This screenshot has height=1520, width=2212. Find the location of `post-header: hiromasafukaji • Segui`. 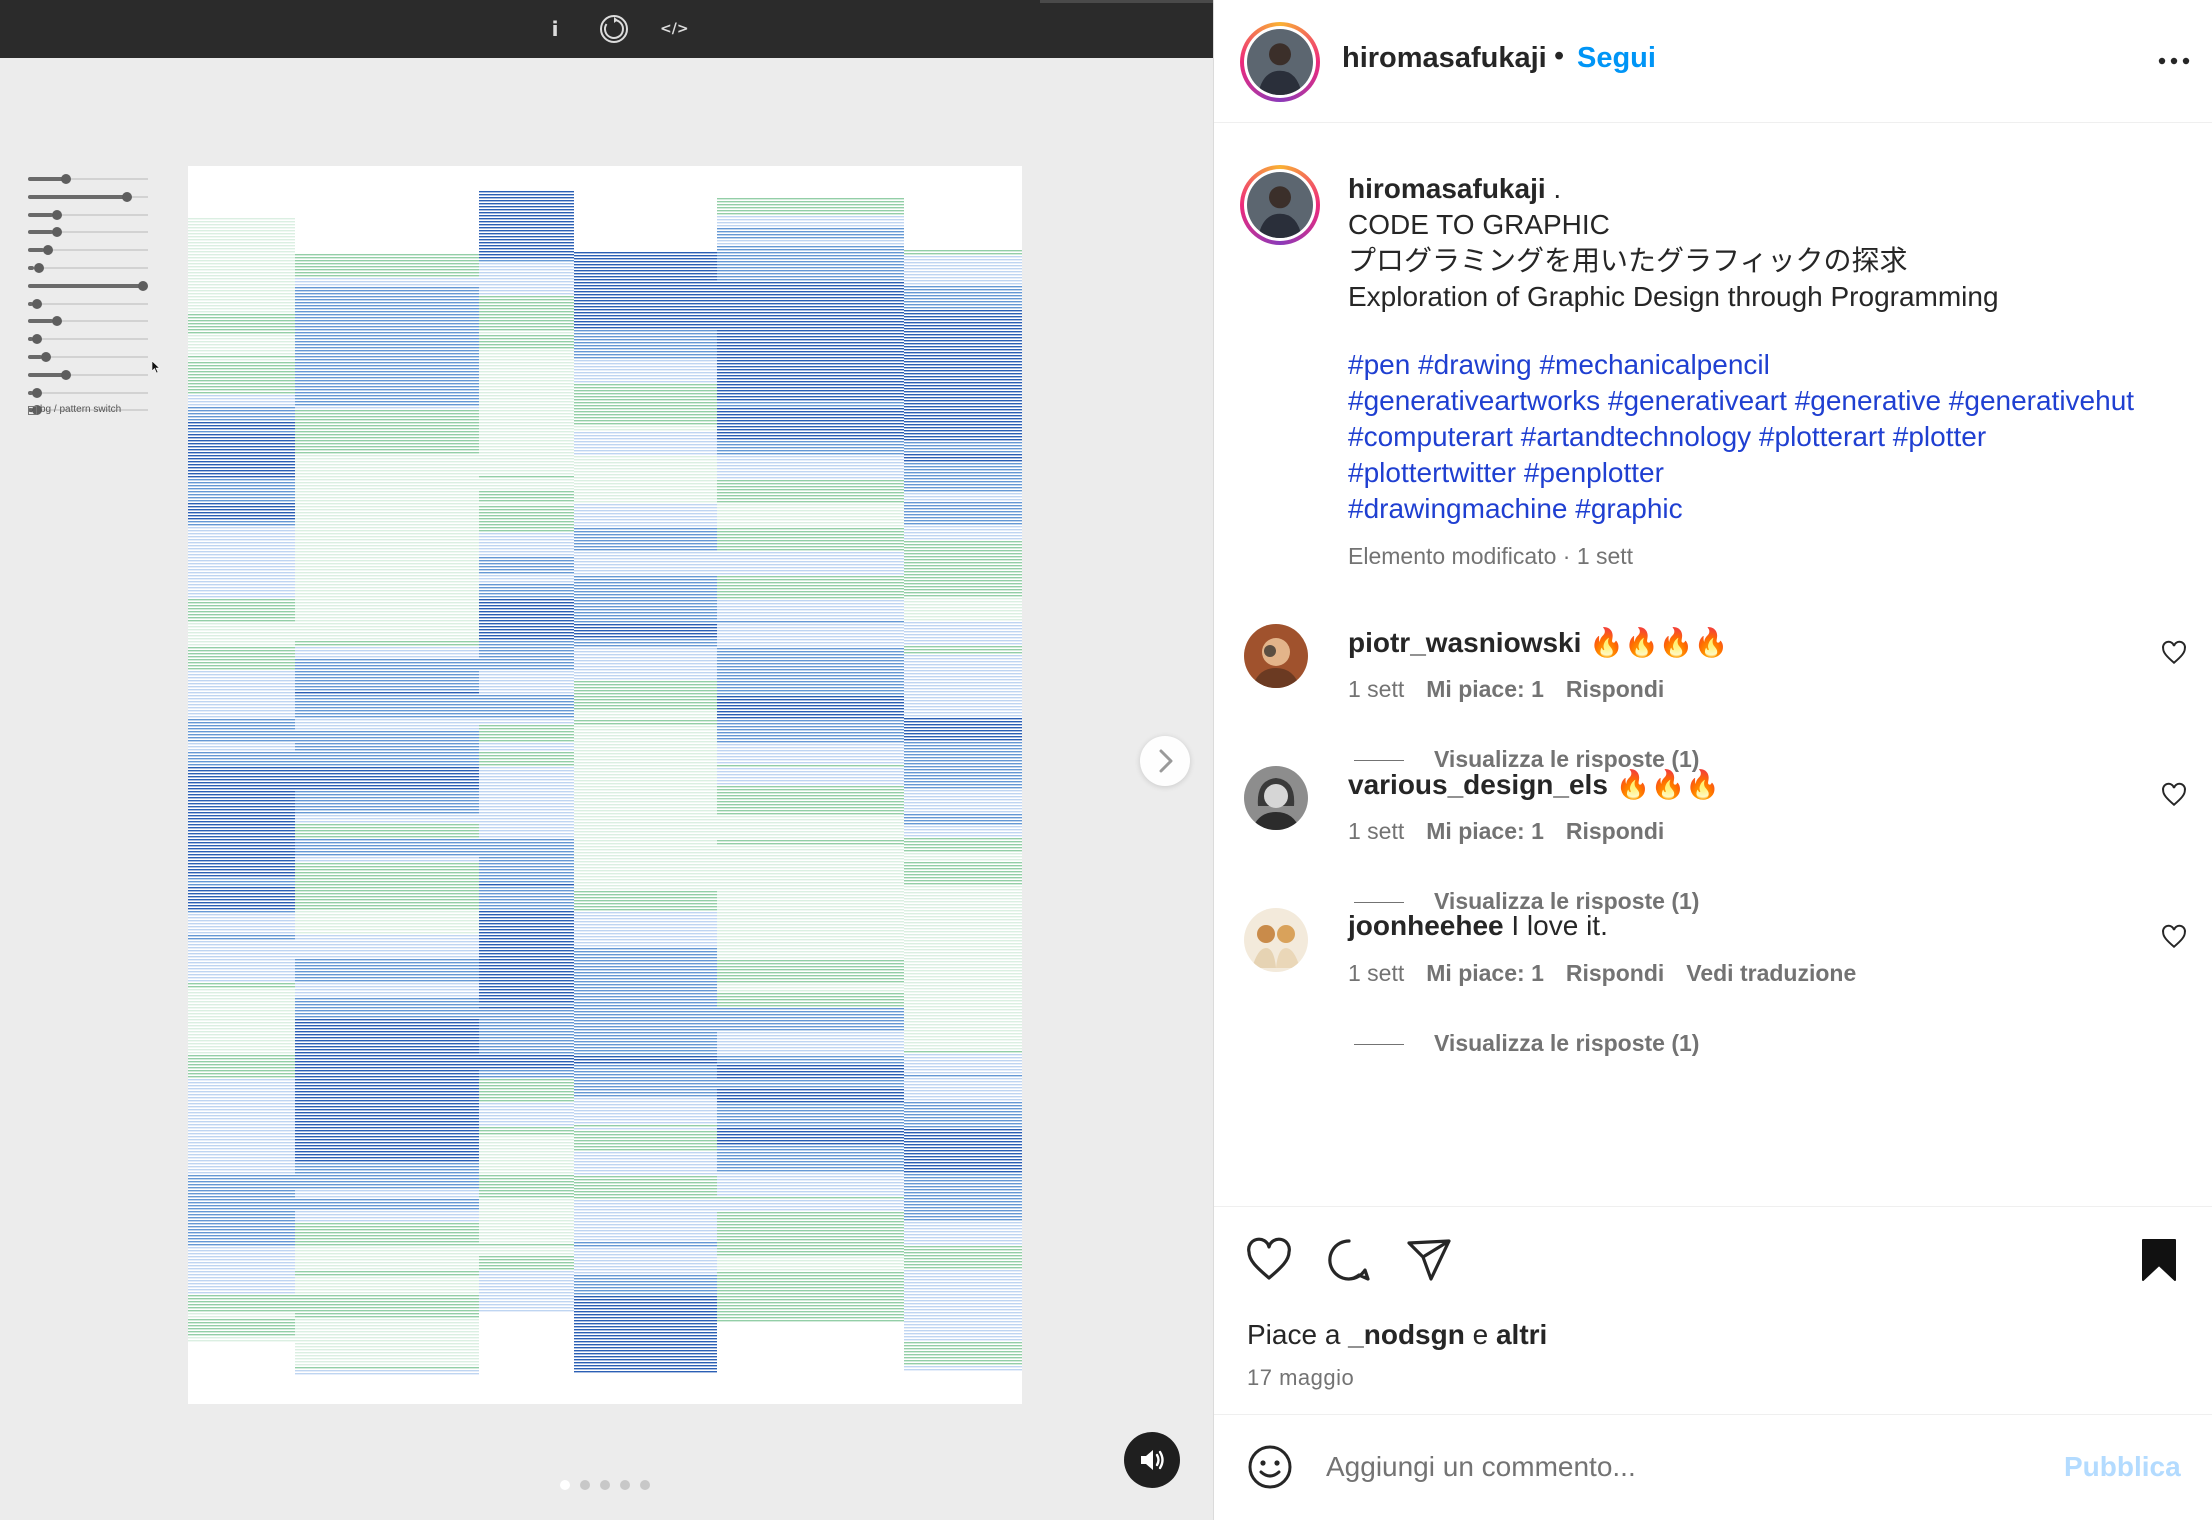

post-header: hiromasafukaji • Segui is located at coordinates (1713, 61).